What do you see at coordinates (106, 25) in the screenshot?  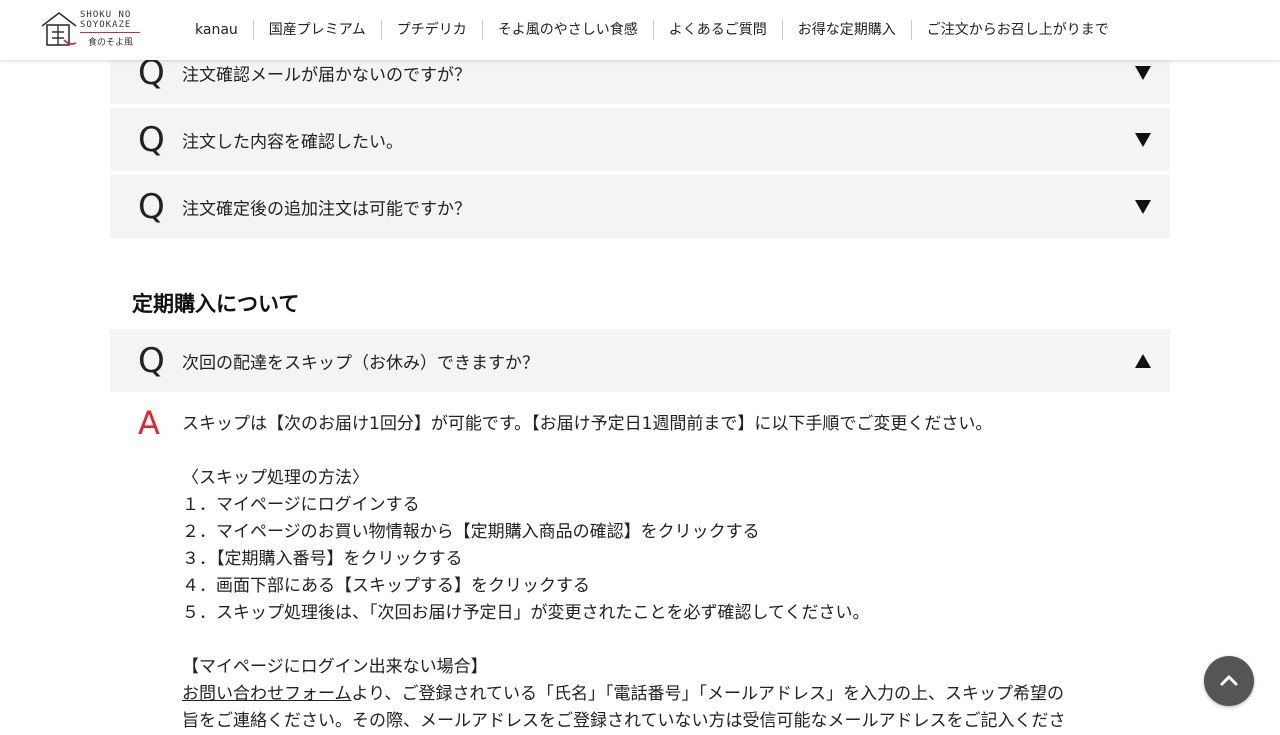 I see `logo-text-line2: SOYOKAZE` at bounding box center [106, 25].